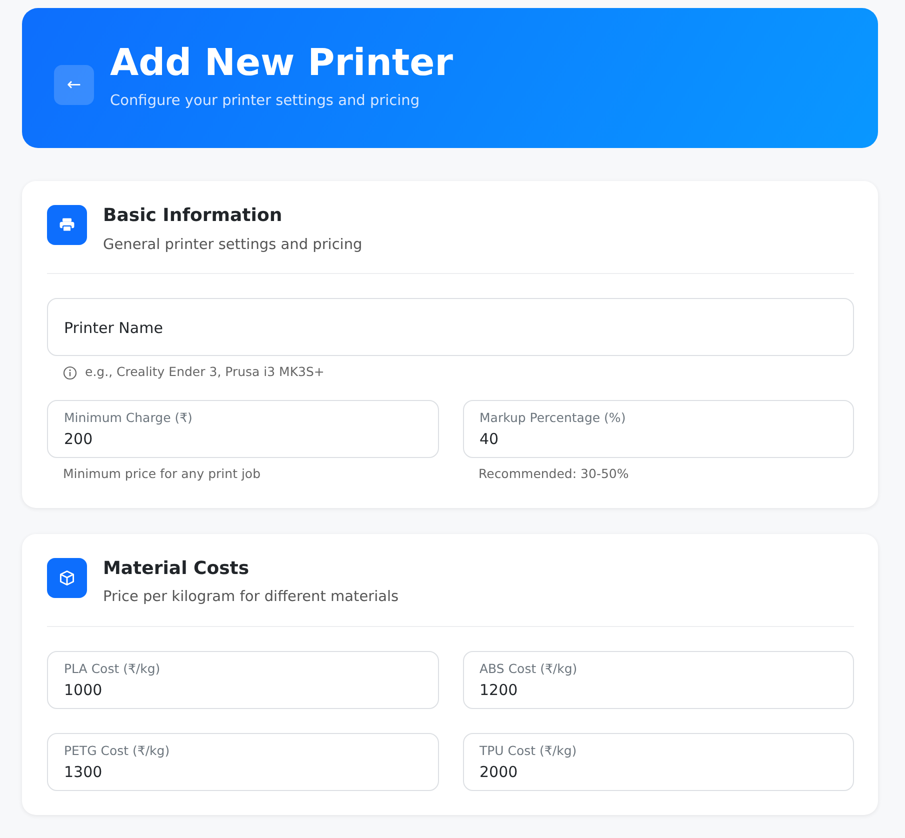  I want to click on box-icon, so click(67, 578).